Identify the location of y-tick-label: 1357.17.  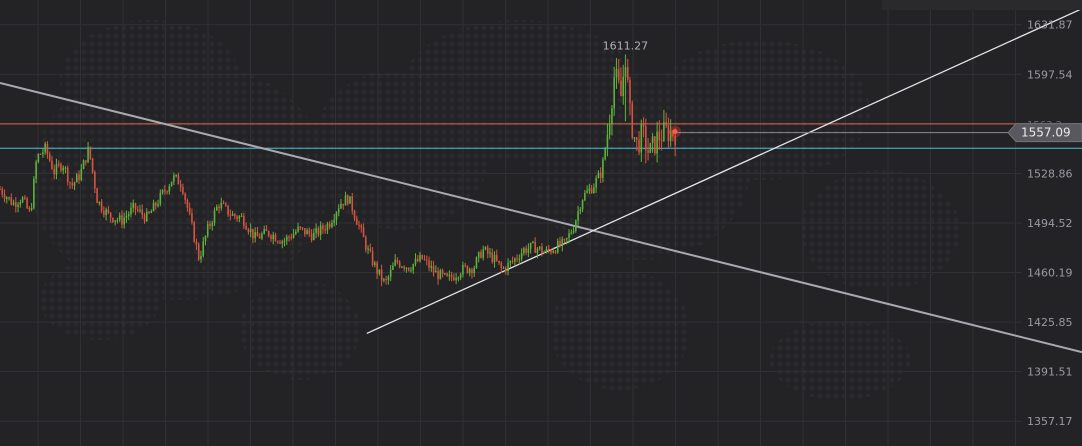
(1050, 421).